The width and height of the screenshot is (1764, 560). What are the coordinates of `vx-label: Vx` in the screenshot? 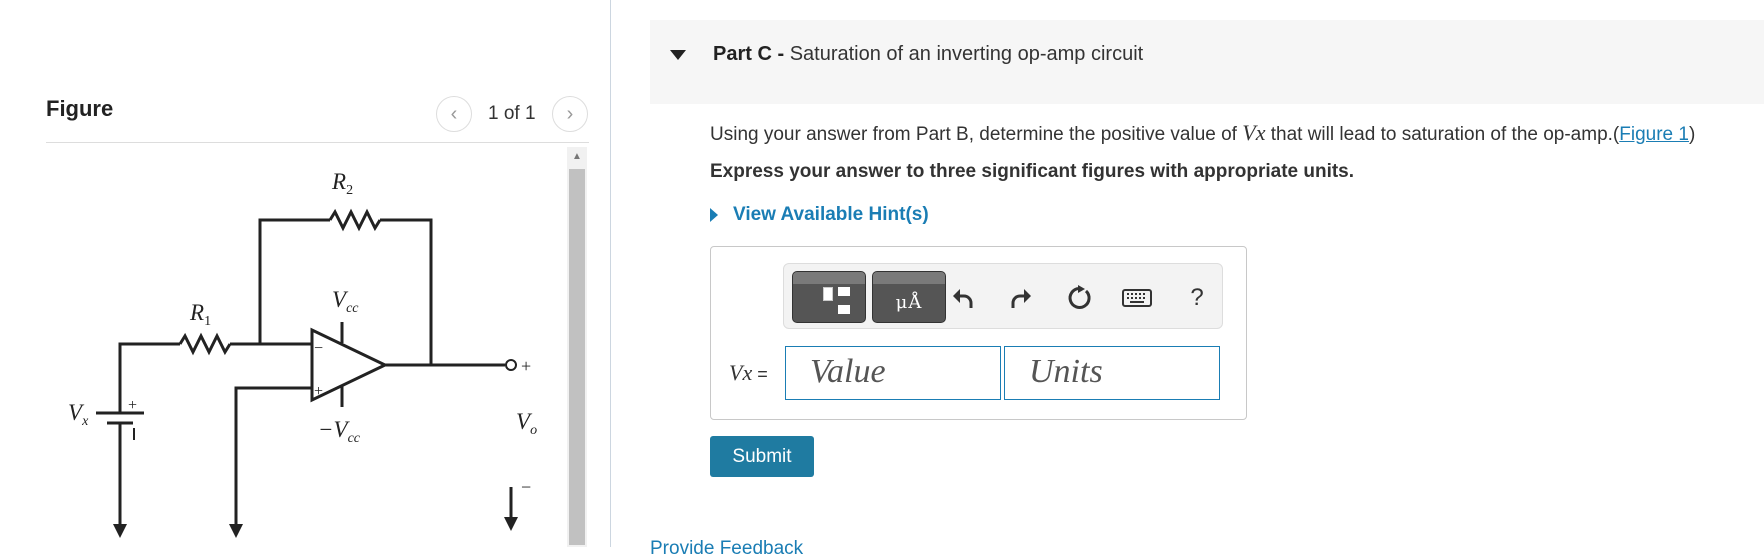 It's located at (78, 414).